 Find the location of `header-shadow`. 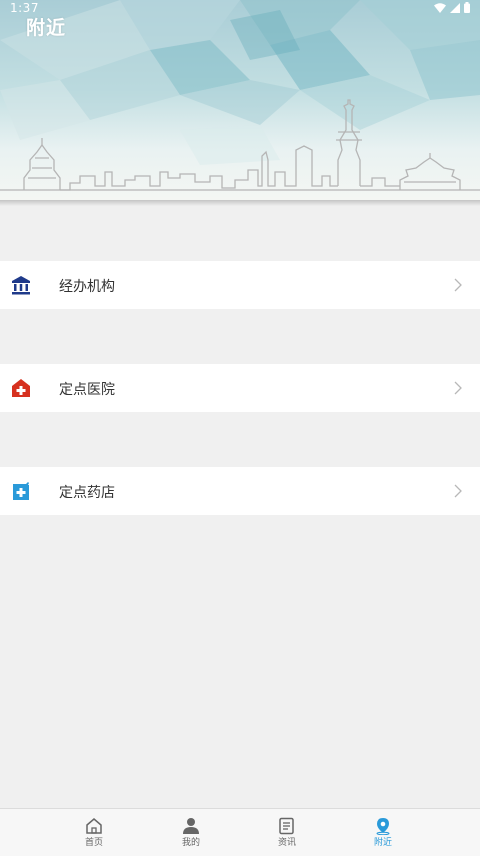

header-shadow is located at coordinates (240, 203).